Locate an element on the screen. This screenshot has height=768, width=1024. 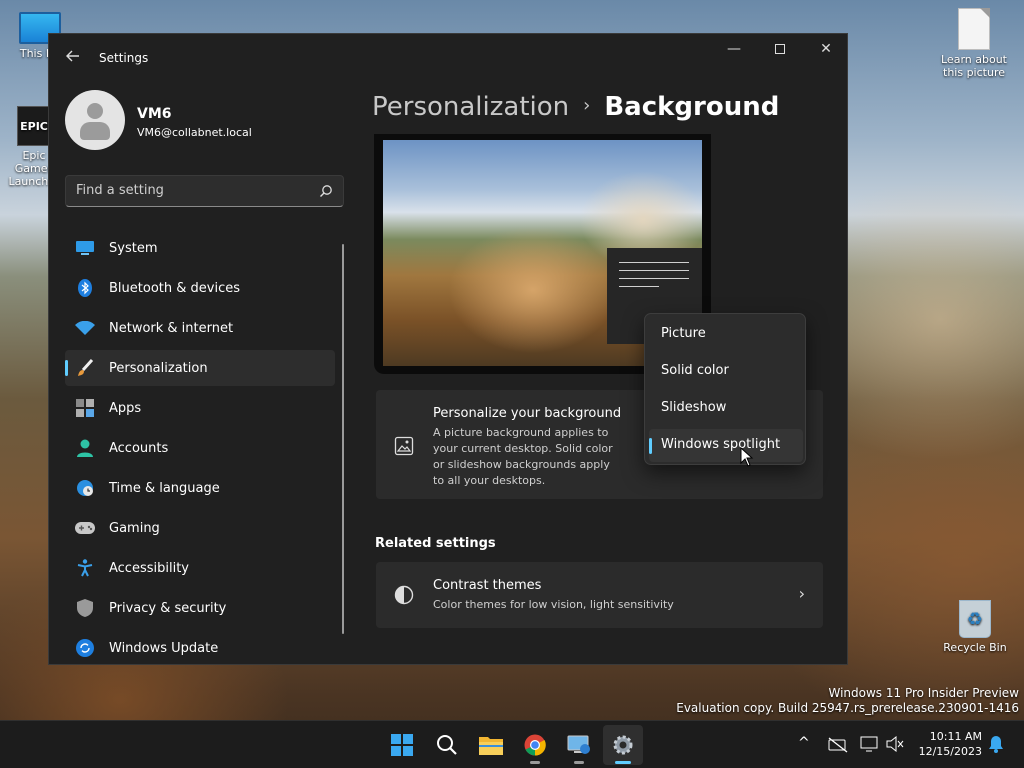
sidebar-item-time-language: Time & language is located at coordinates (200, 488).